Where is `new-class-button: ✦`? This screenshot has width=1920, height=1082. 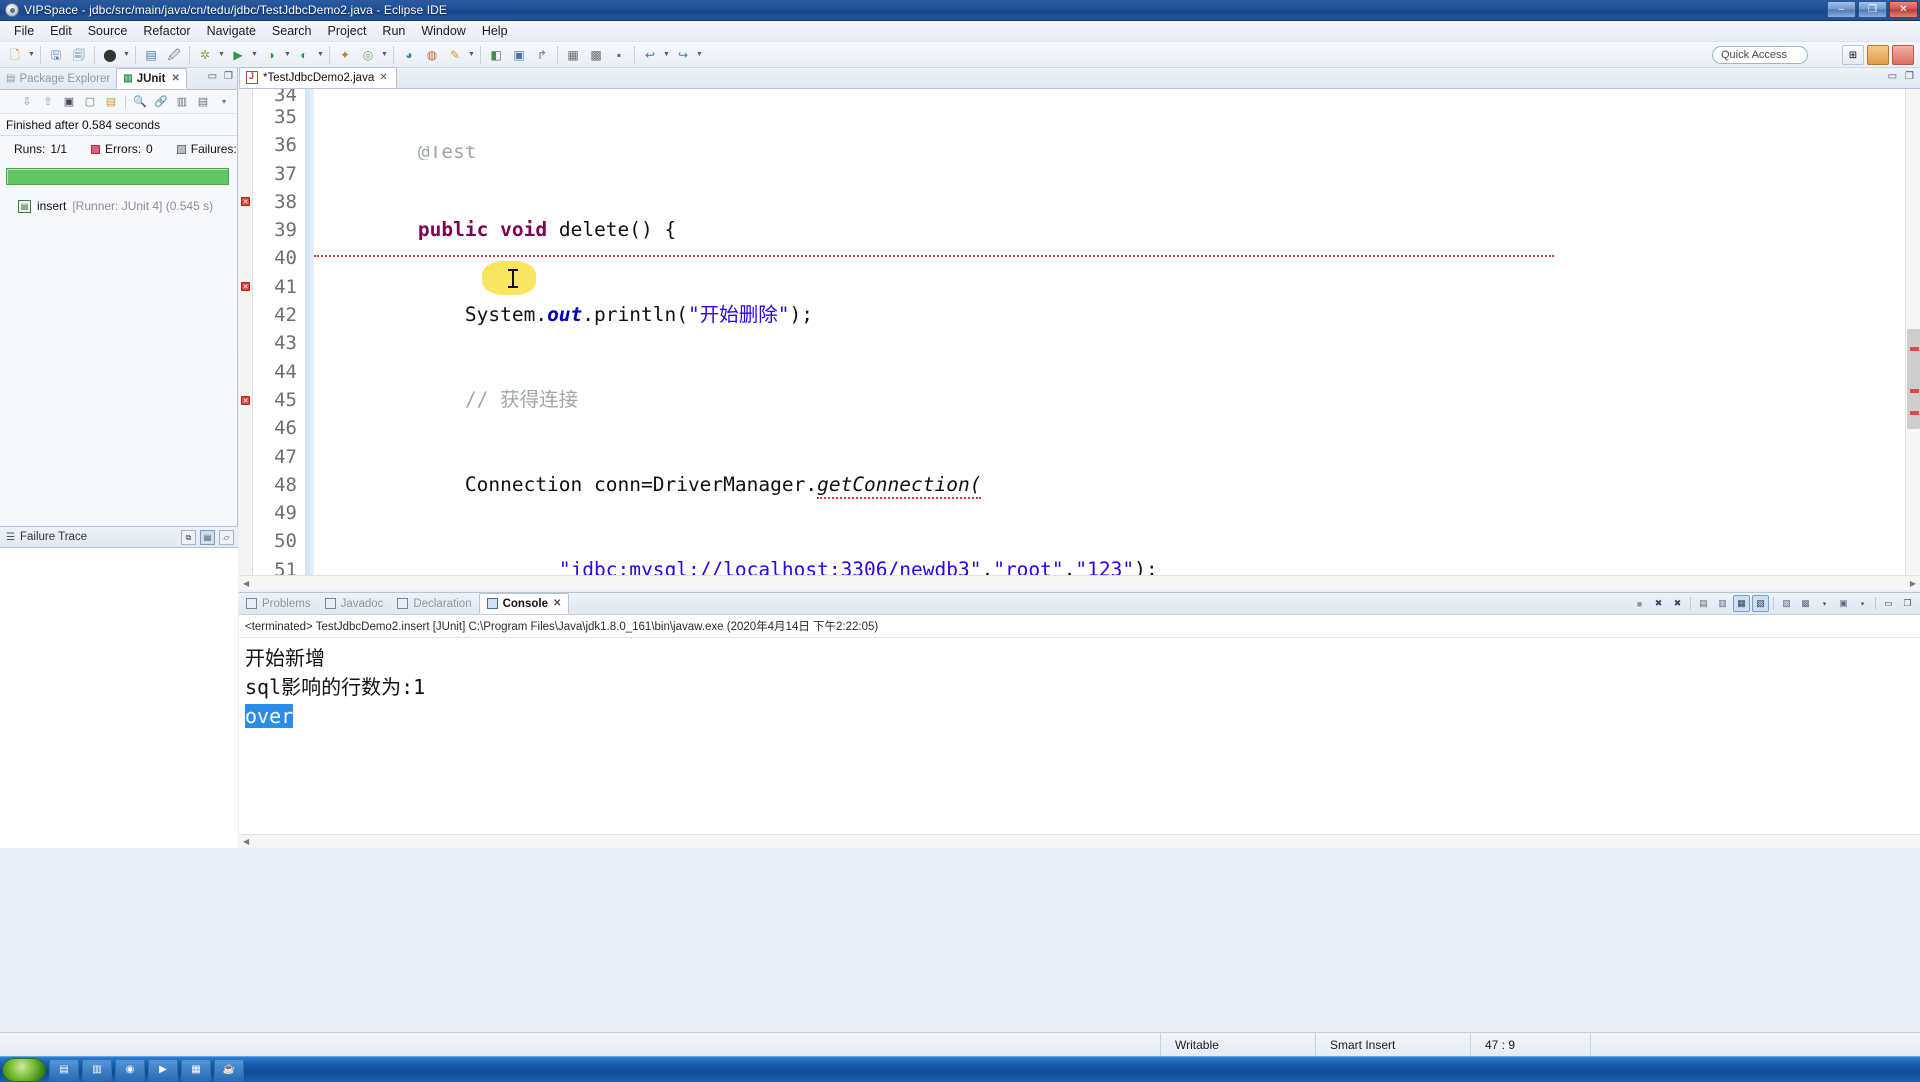 new-class-button: ✦ is located at coordinates (345, 55).